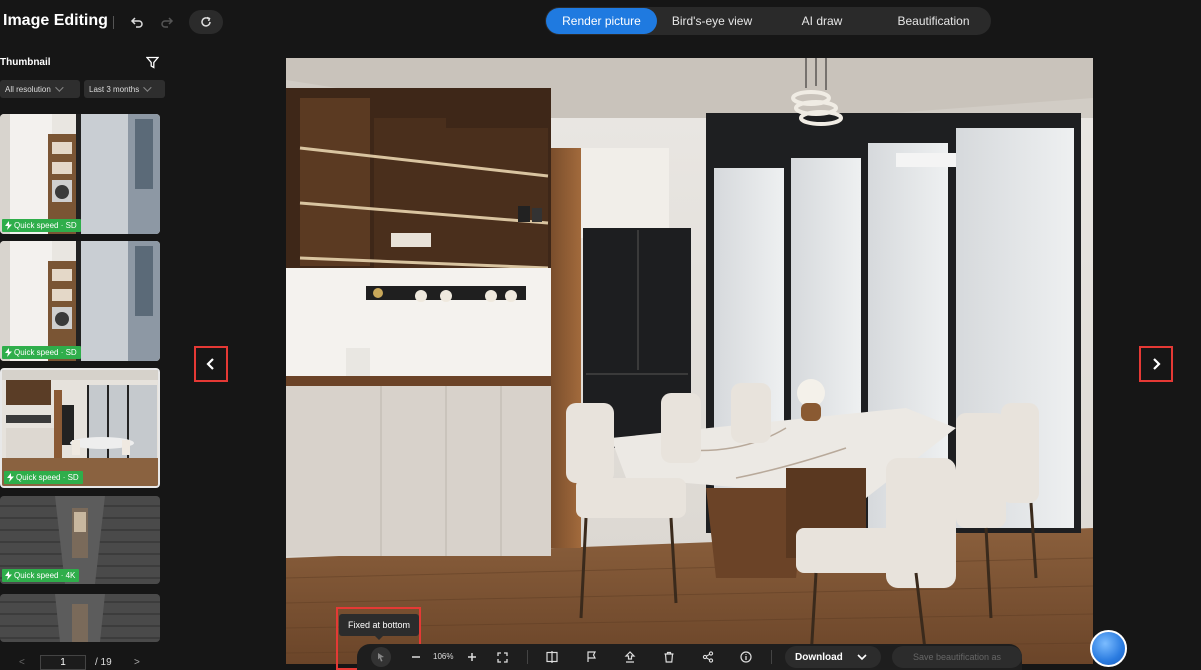 This screenshot has height=670, width=1201. Describe the element at coordinates (103, 662) in the screenshot. I see `page-total: / 19` at that location.